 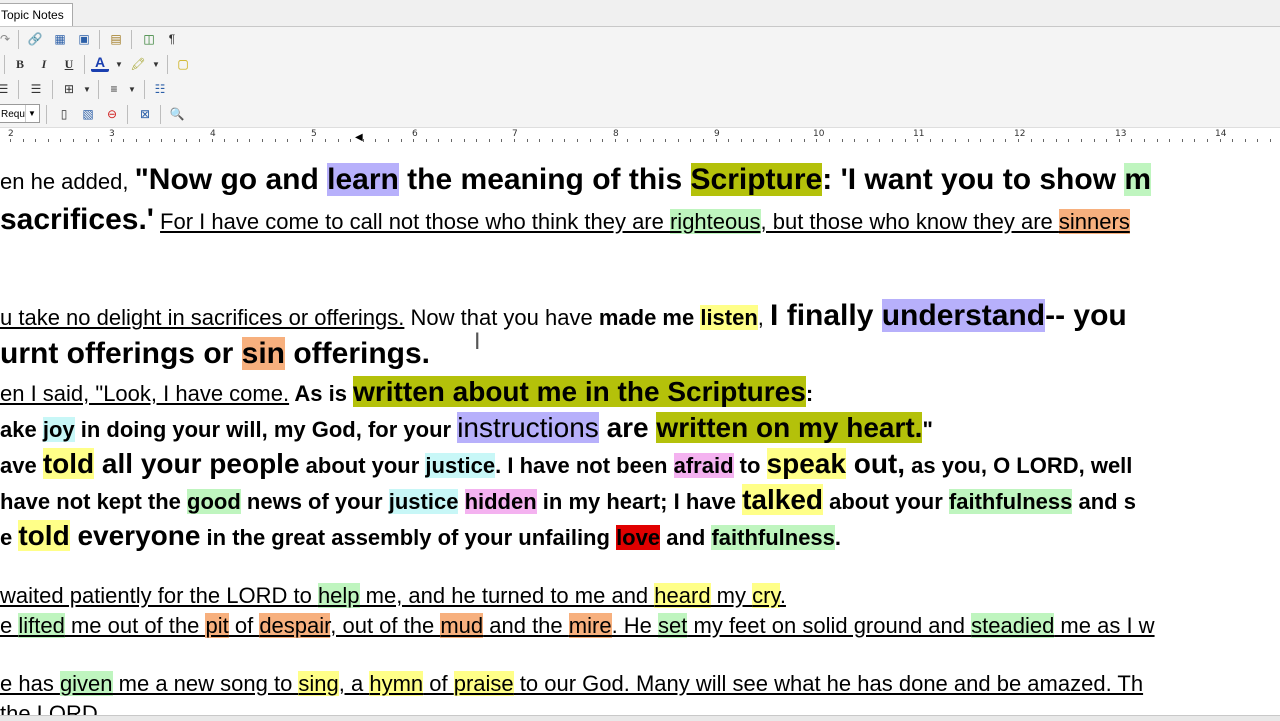 What do you see at coordinates (145, 114) in the screenshot?
I see `replace-icon: ⊠` at bounding box center [145, 114].